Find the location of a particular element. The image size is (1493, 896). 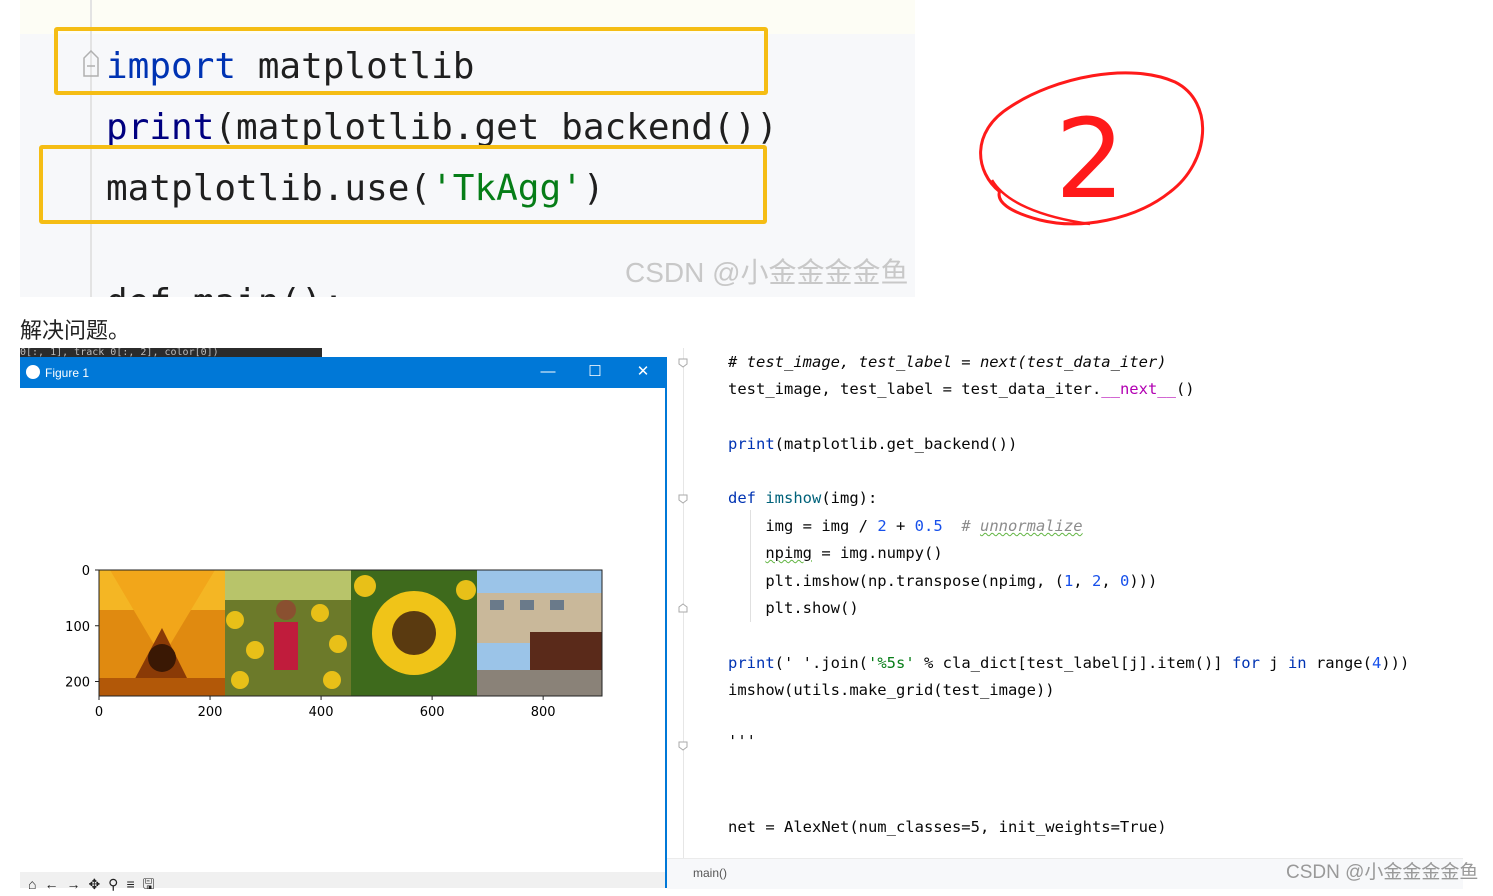

code-line: def imshow(img): is located at coordinates (802, 498).